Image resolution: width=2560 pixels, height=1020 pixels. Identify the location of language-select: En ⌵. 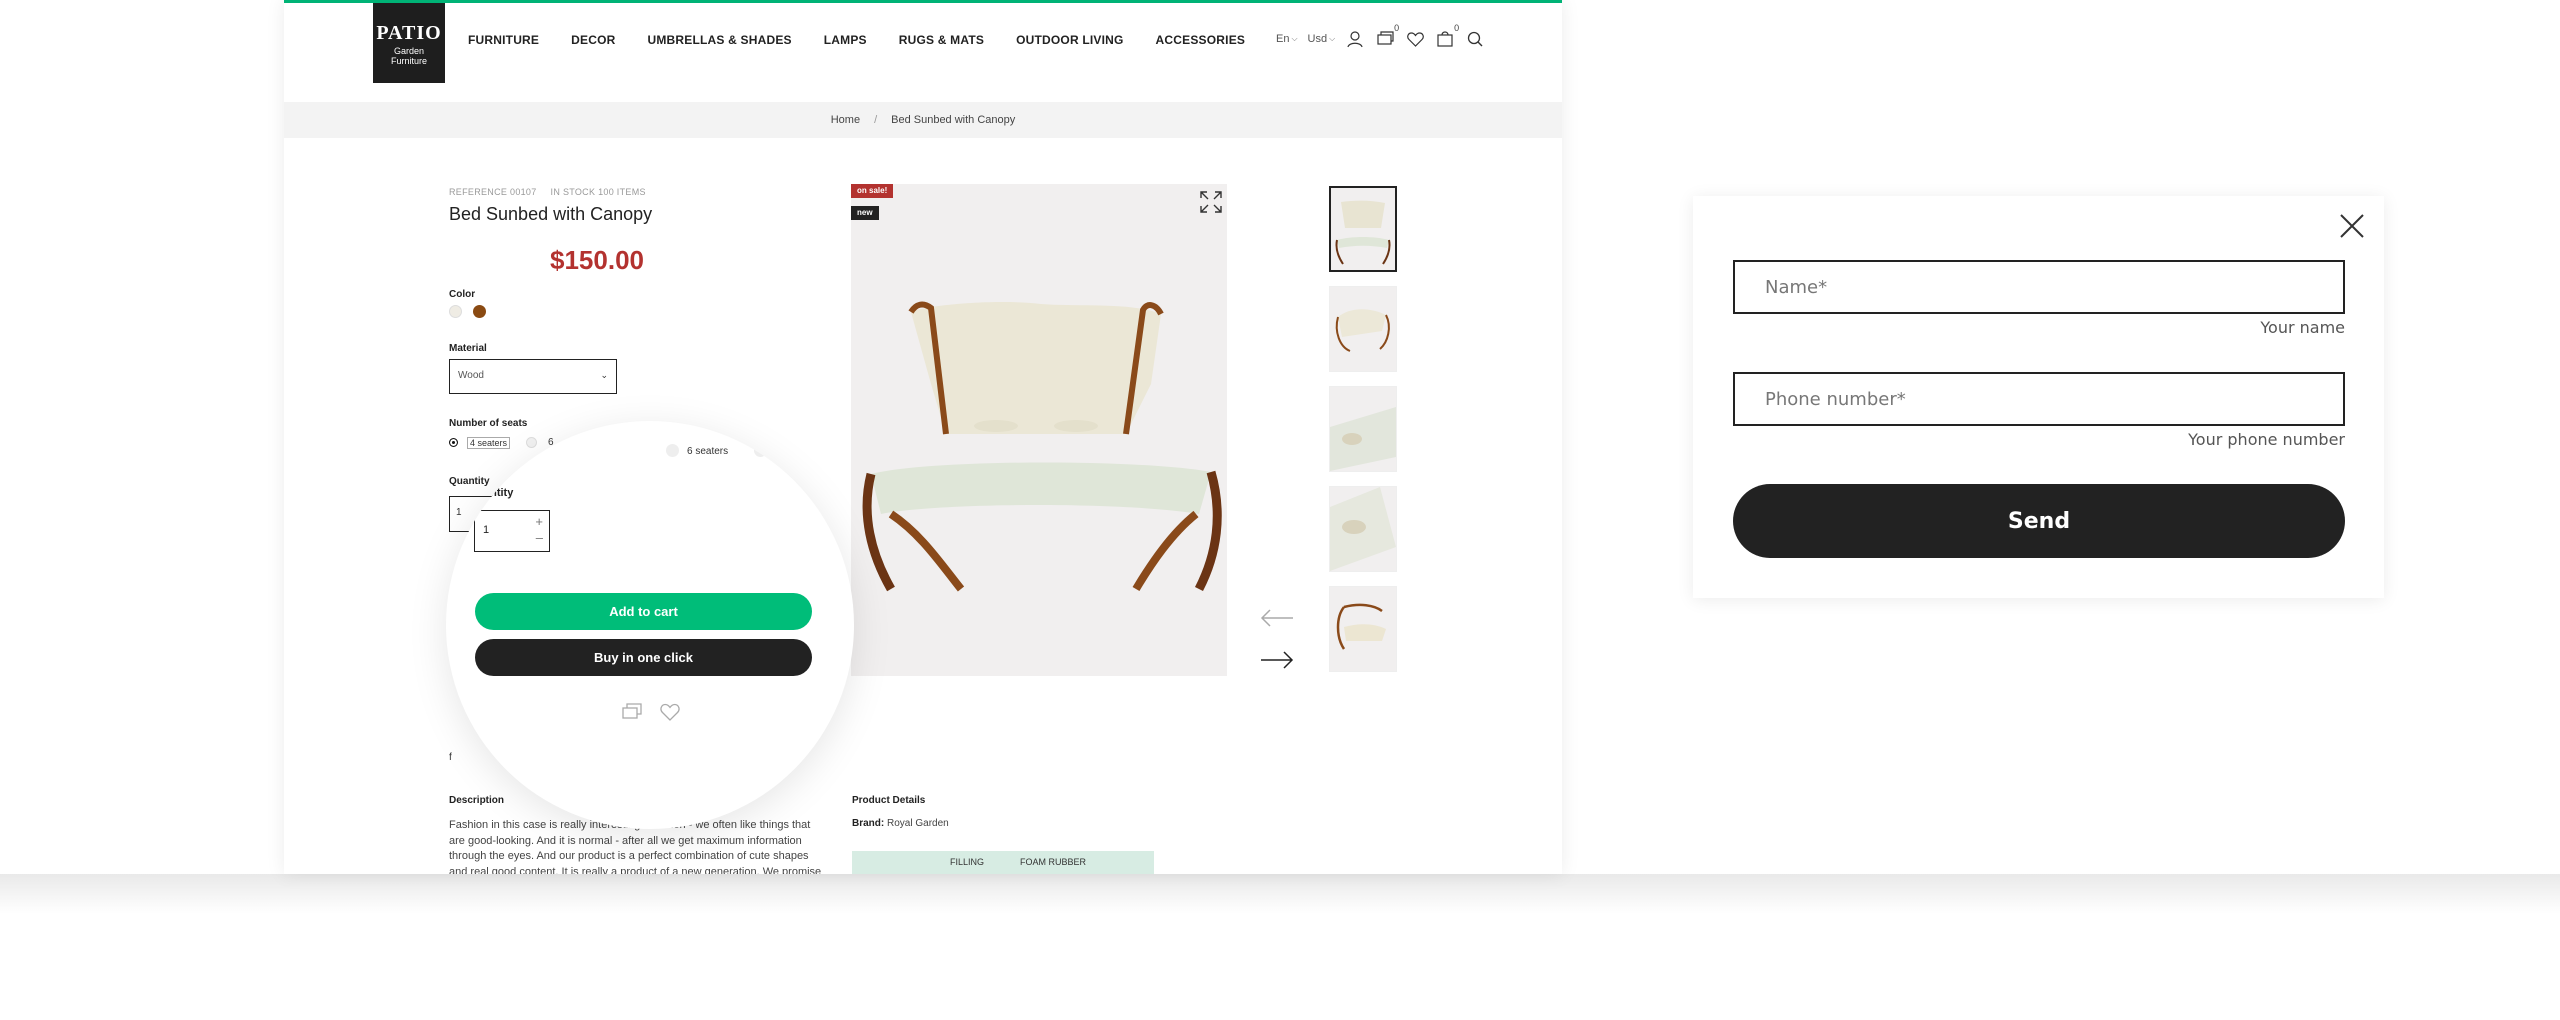
(1287, 39).